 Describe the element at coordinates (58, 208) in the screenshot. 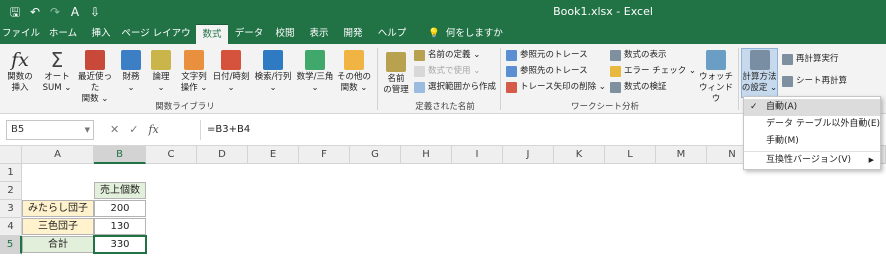

I see `cell-A3: みたらし団子` at that location.